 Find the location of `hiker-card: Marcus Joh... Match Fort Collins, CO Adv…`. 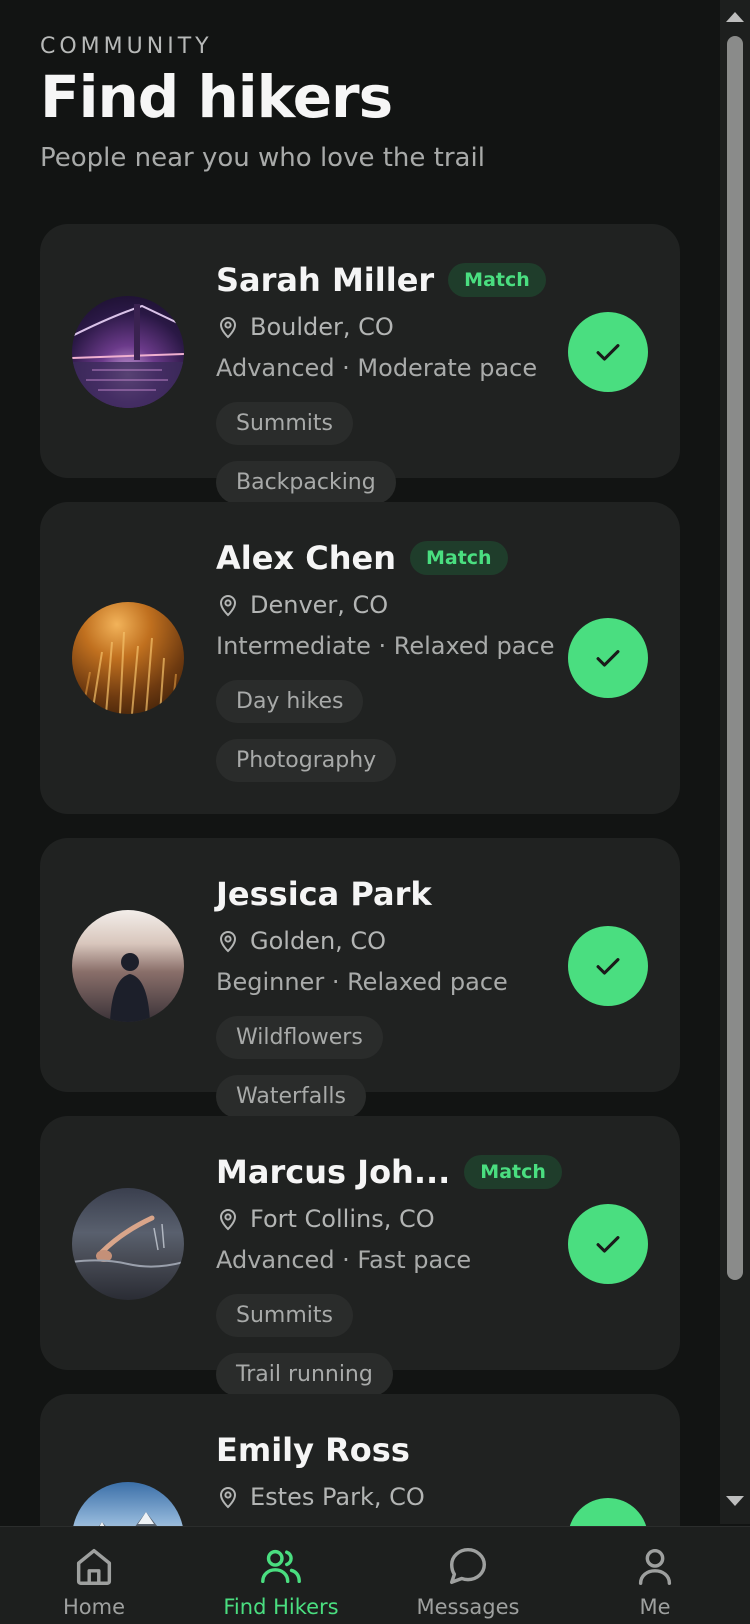

hiker-card: Marcus Joh... Match Fort Collins, CO Adv… is located at coordinates (360, 1256).